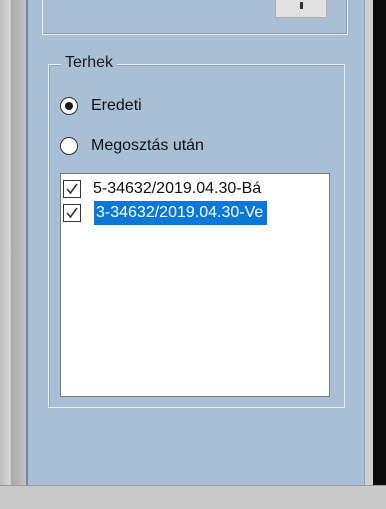  What do you see at coordinates (116, 105) in the screenshot?
I see `radio-original-label: Eredeti` at bounding box center [116, 105].